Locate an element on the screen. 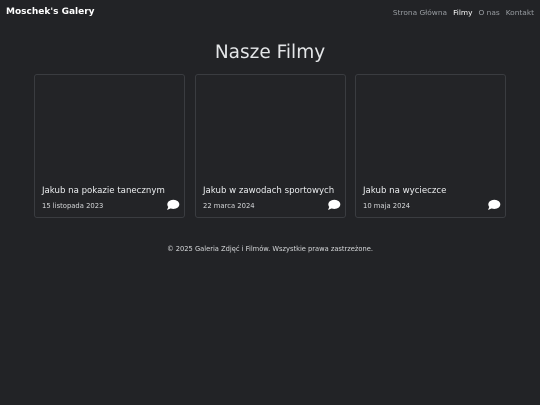  film-card: Jakub na wycieczce 10 maja 2024 is located at coordinates (430, 146).